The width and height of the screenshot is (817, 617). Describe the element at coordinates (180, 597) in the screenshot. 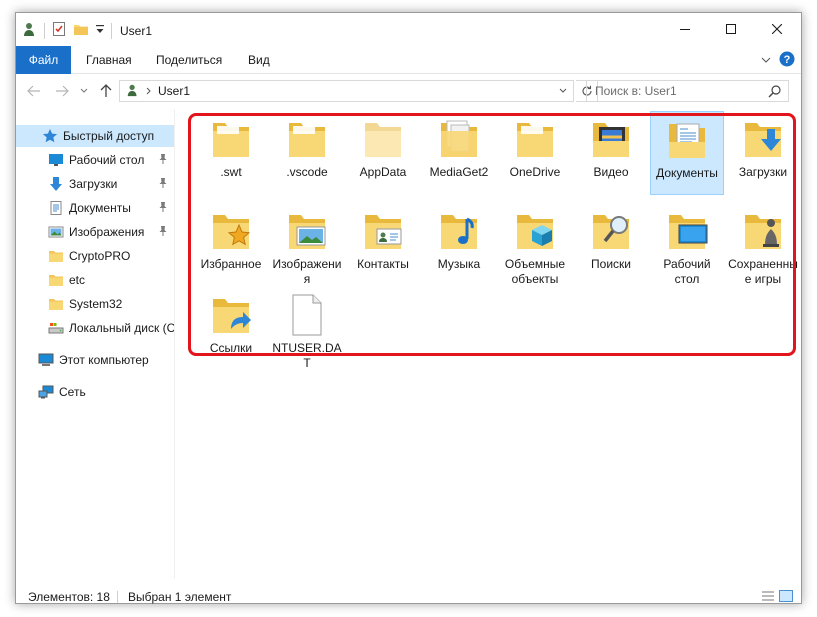

I see `selection-count: Выбран 1 элемент` at that location.